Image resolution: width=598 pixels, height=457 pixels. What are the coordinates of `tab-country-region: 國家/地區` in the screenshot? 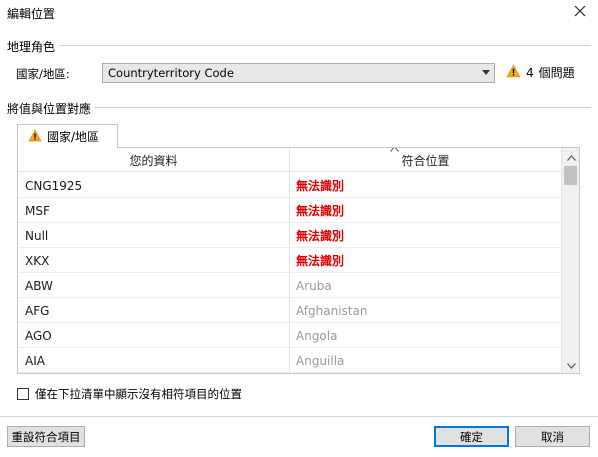 It's located at (67, 136).